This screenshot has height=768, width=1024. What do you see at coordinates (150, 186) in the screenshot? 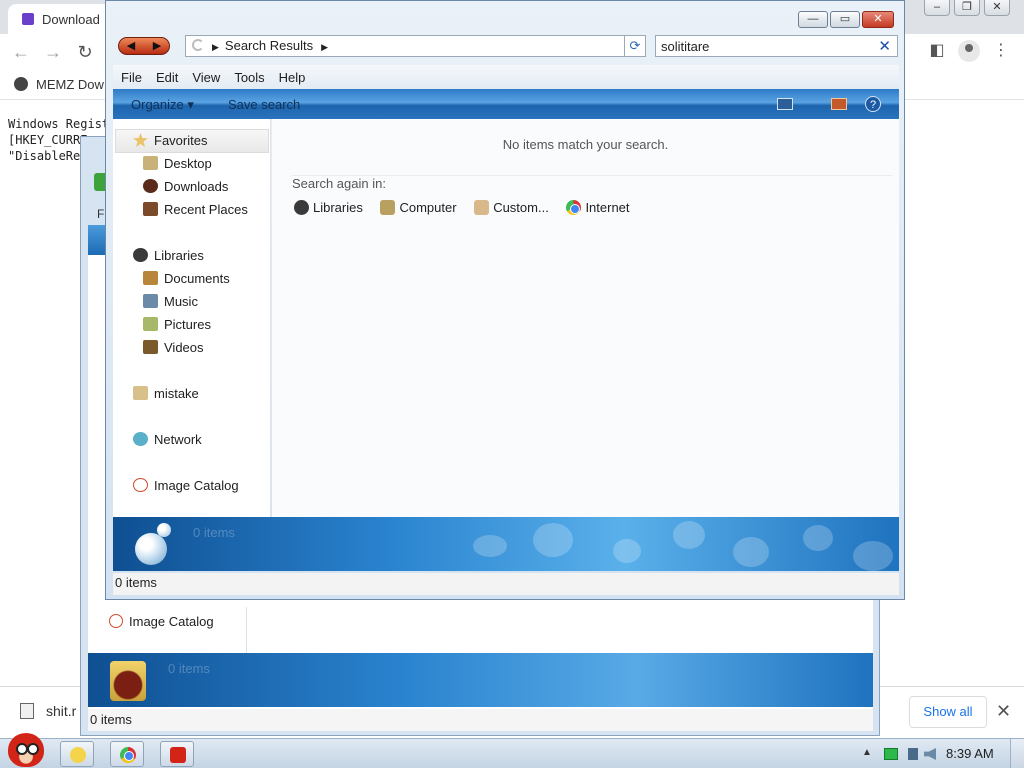
I see `downloads-icon` at bounding box center [150, 186].